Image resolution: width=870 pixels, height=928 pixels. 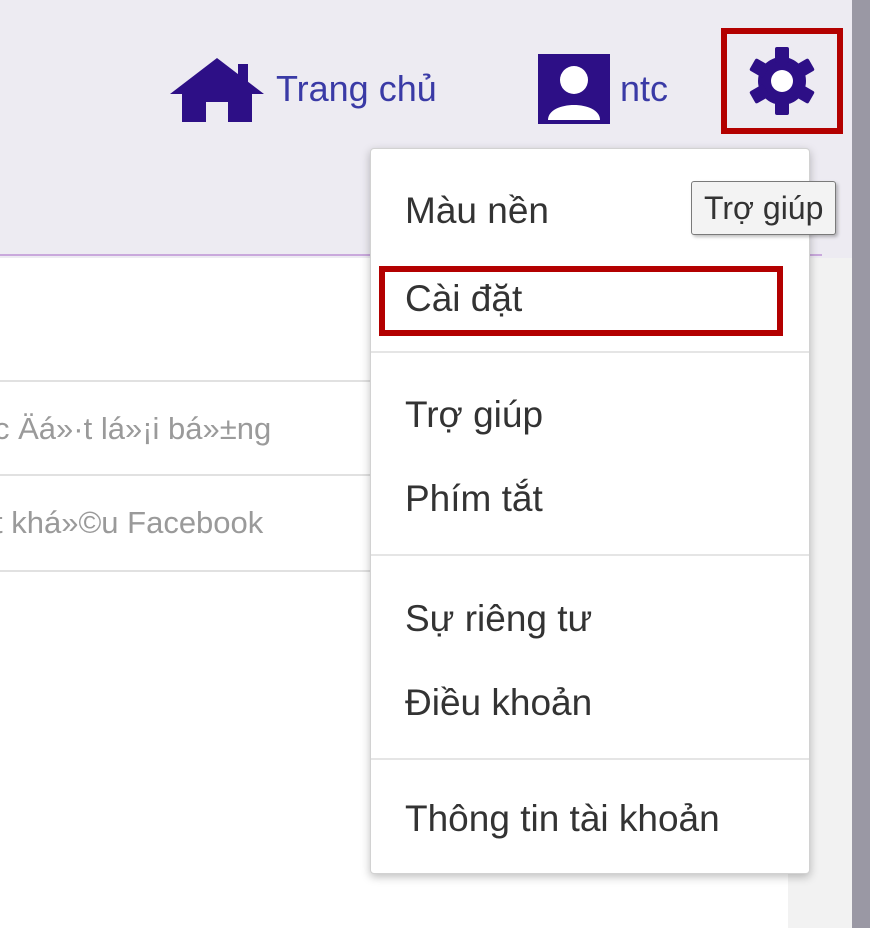 I want to click on window-edge, so click(x=861, y=464).